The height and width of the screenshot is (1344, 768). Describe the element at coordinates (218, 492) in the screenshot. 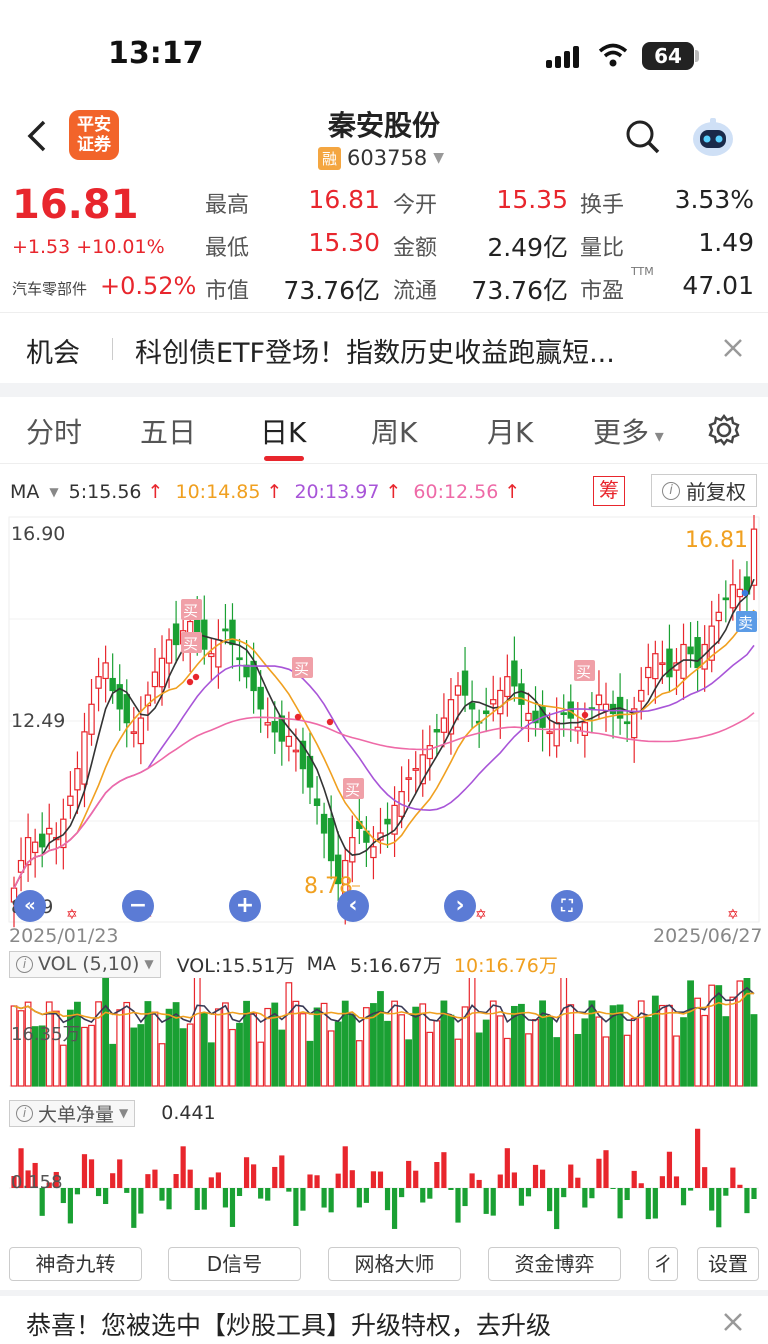

I see `ma-value-text: 10:14.85` at that location.